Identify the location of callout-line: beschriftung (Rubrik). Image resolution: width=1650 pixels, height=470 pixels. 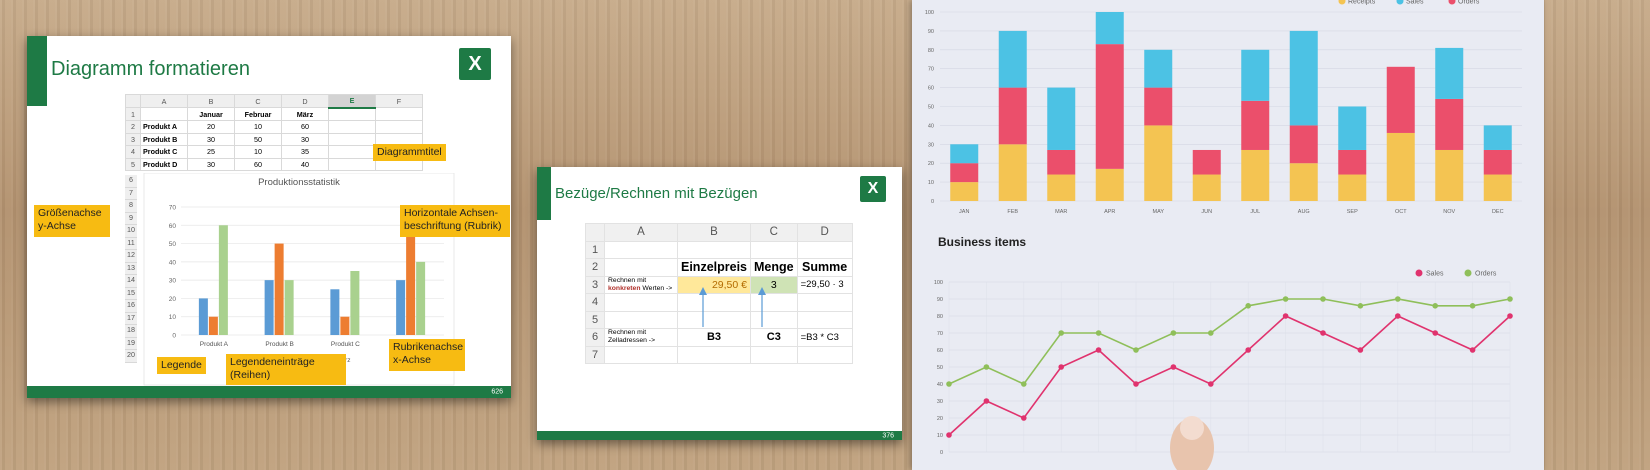
(453, 226).